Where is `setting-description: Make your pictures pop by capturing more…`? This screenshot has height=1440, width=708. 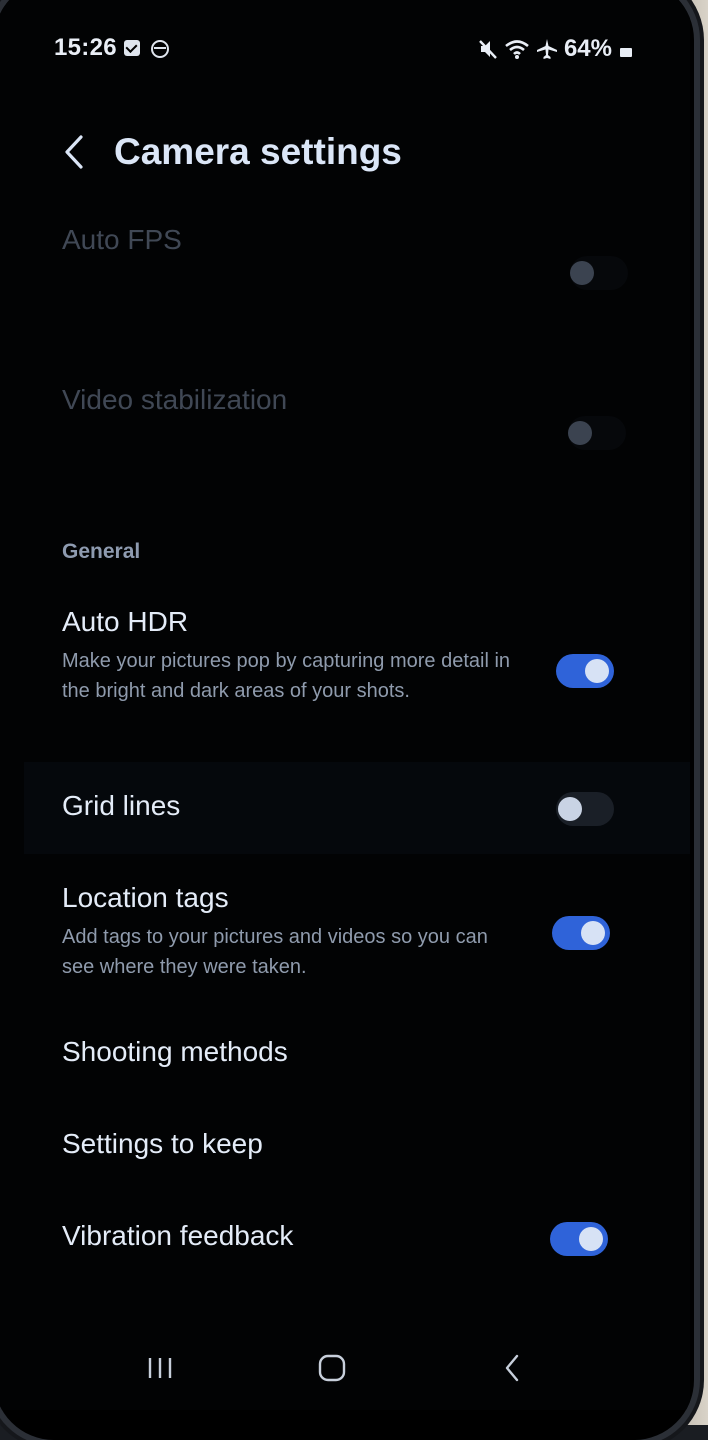 setting-description: Make your pictures pop by capturing more… is located at coordinates (286, 676).